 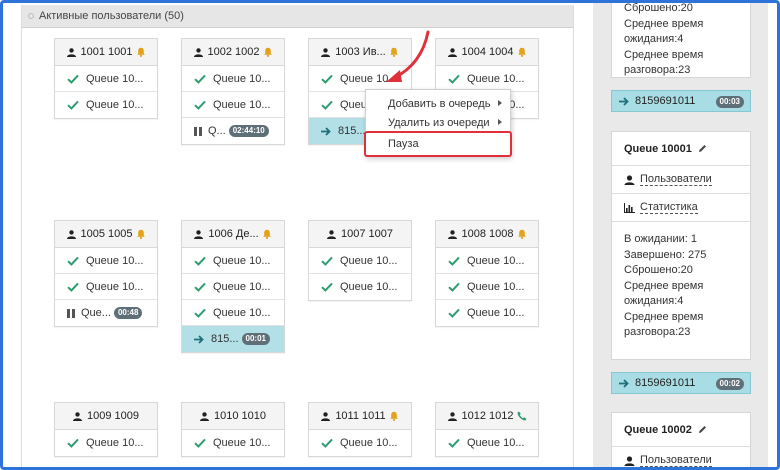 What do you see at coordinates (487, 416) in the screenshot?
I see `user-card-header: 1012 1012` at bounding box center [487, 416].